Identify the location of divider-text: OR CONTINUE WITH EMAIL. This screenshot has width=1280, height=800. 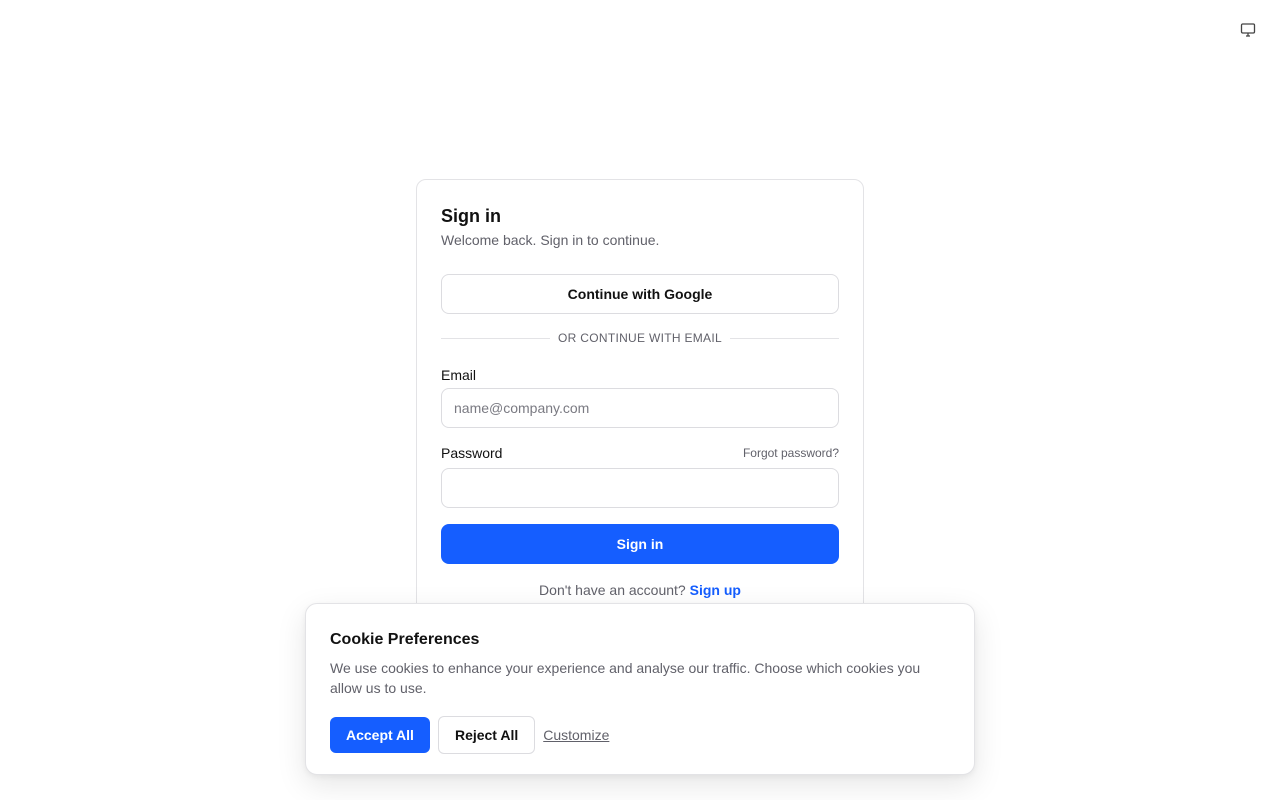
(640, 338).